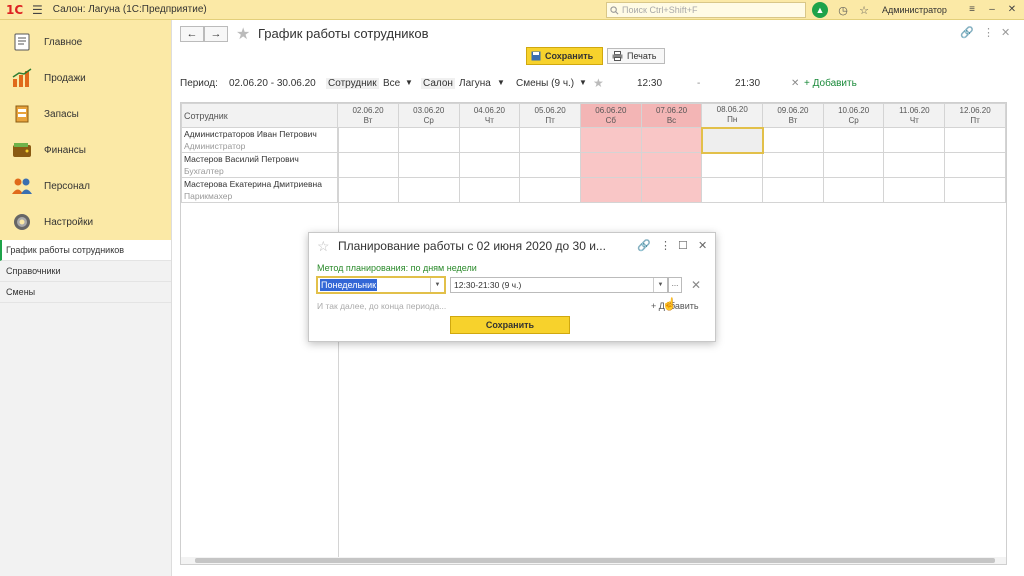  What do you see at coordinates (864, 10) in the screenshot?
I see `favorites-star-icon: ☆` at bounding box center [864, 10].